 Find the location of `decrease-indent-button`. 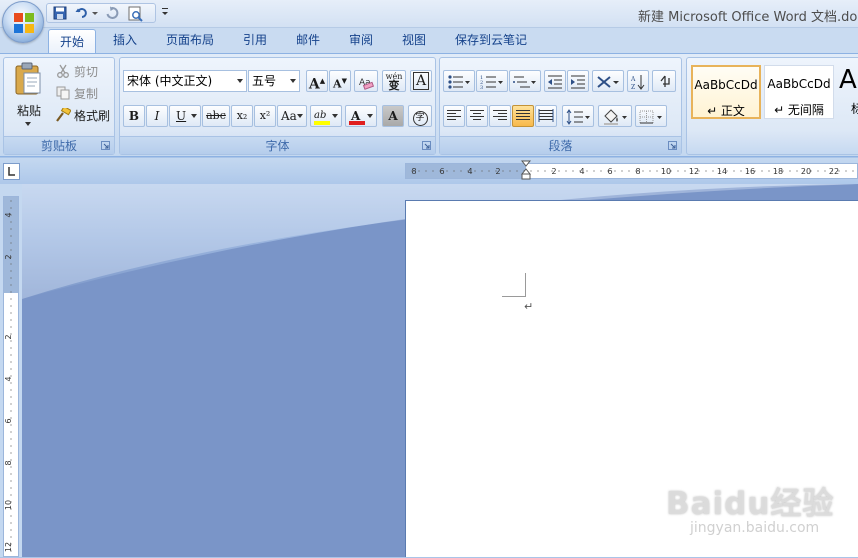

decrease-indent-button is located at coordinates (555, 81).